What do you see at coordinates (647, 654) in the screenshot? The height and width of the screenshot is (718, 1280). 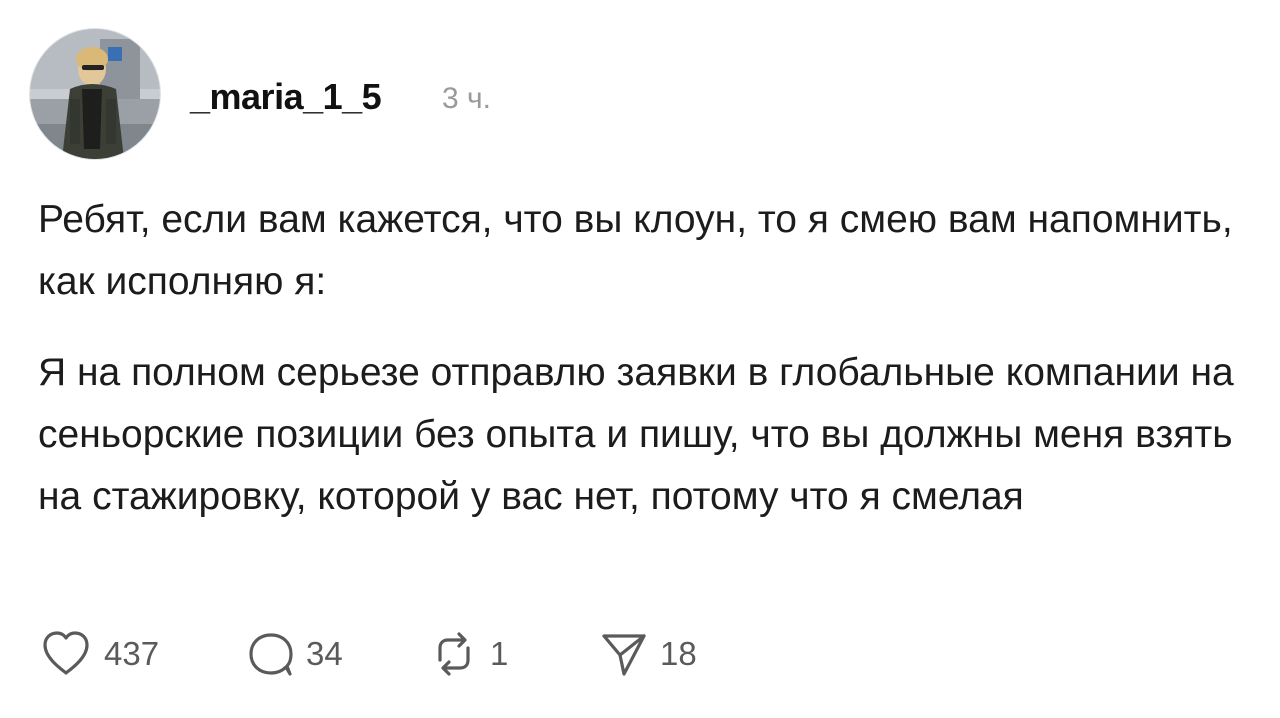 I see `share-button: 18` at bounding box center [647, 654].